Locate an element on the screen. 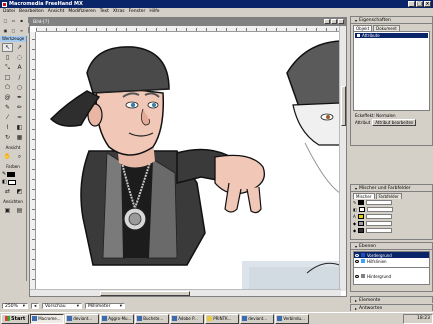 The image size is (433, 324). units-select: Millimeter ▾ is located at coordinates (105, 306).